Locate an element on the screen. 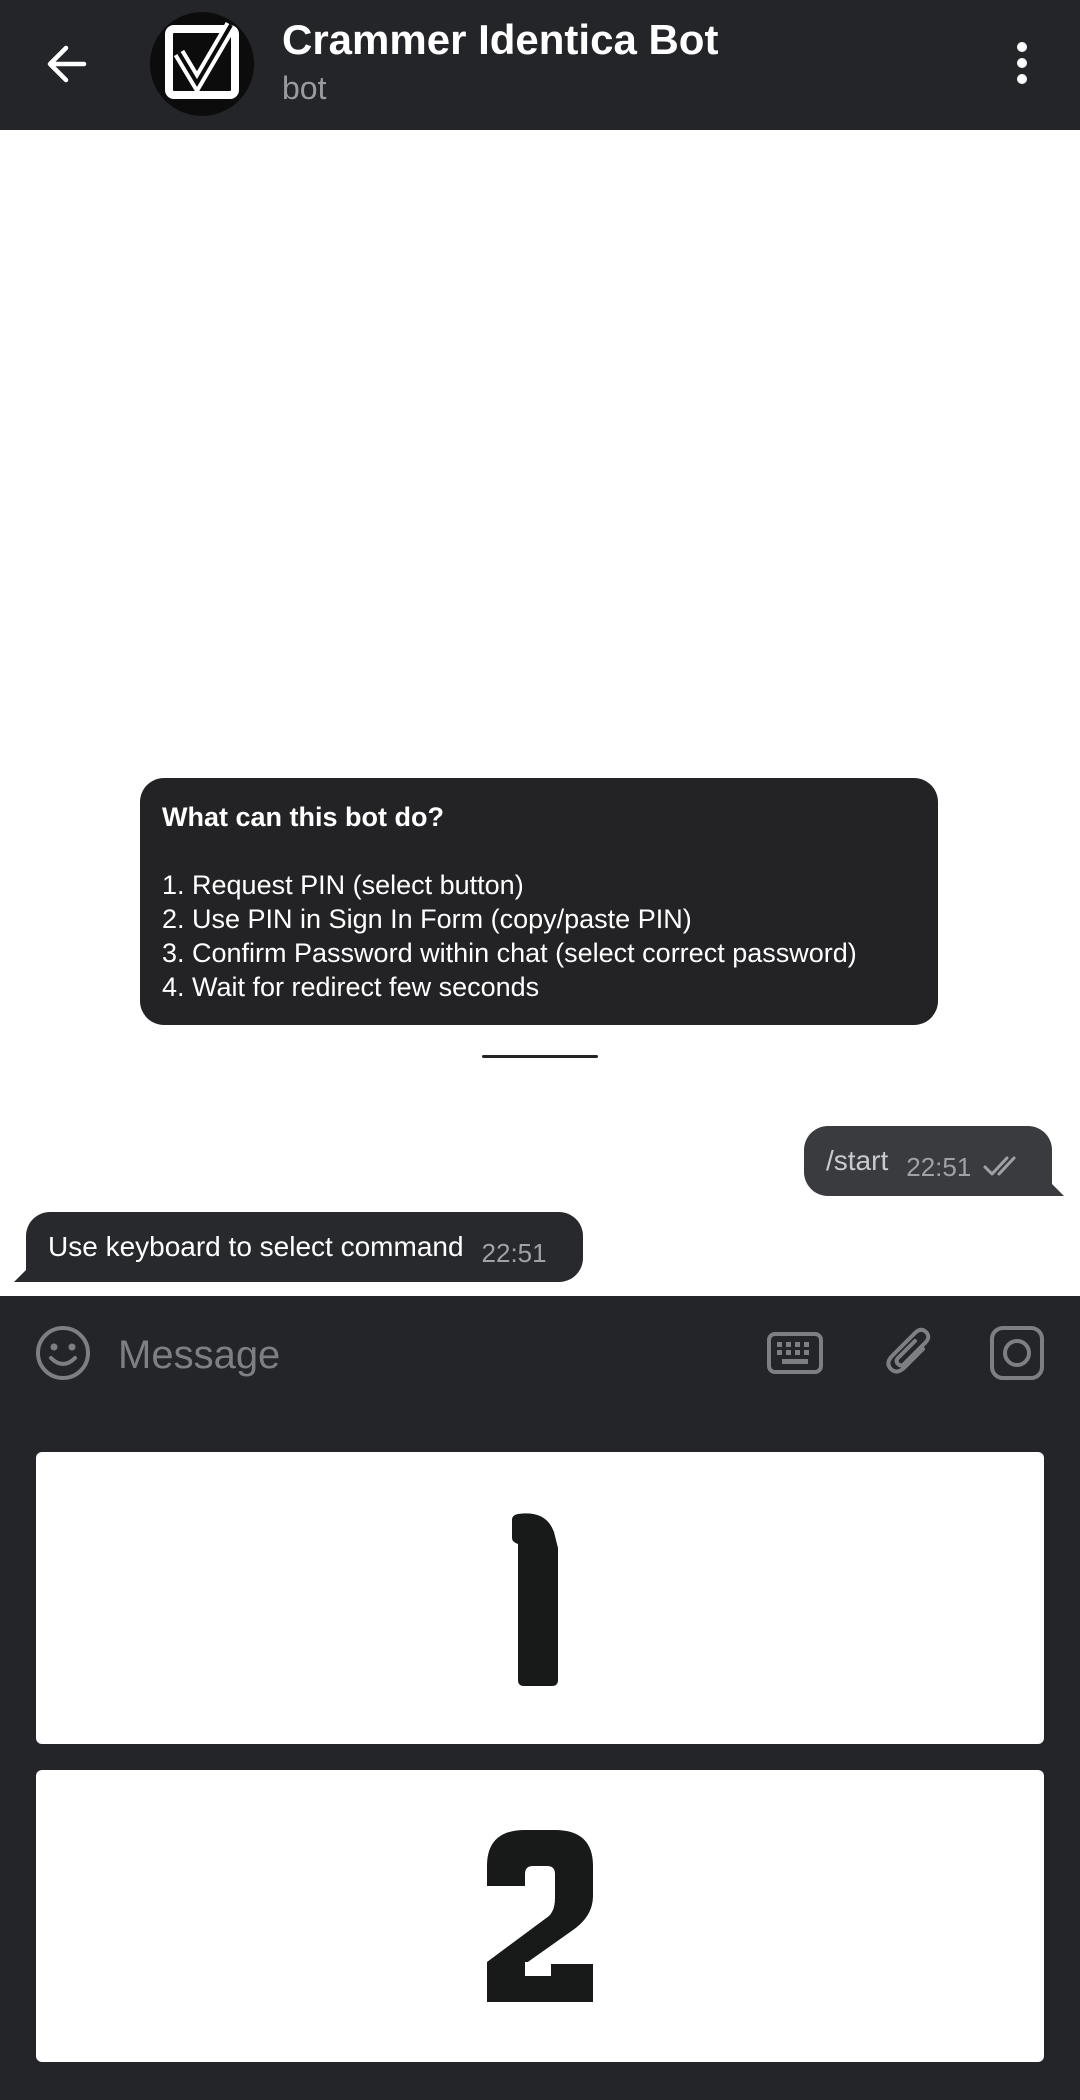 The width and height of the screenshot is (1080, 2100). outgoing-message: /start 22:51 is located at coordinates (934, 1161).